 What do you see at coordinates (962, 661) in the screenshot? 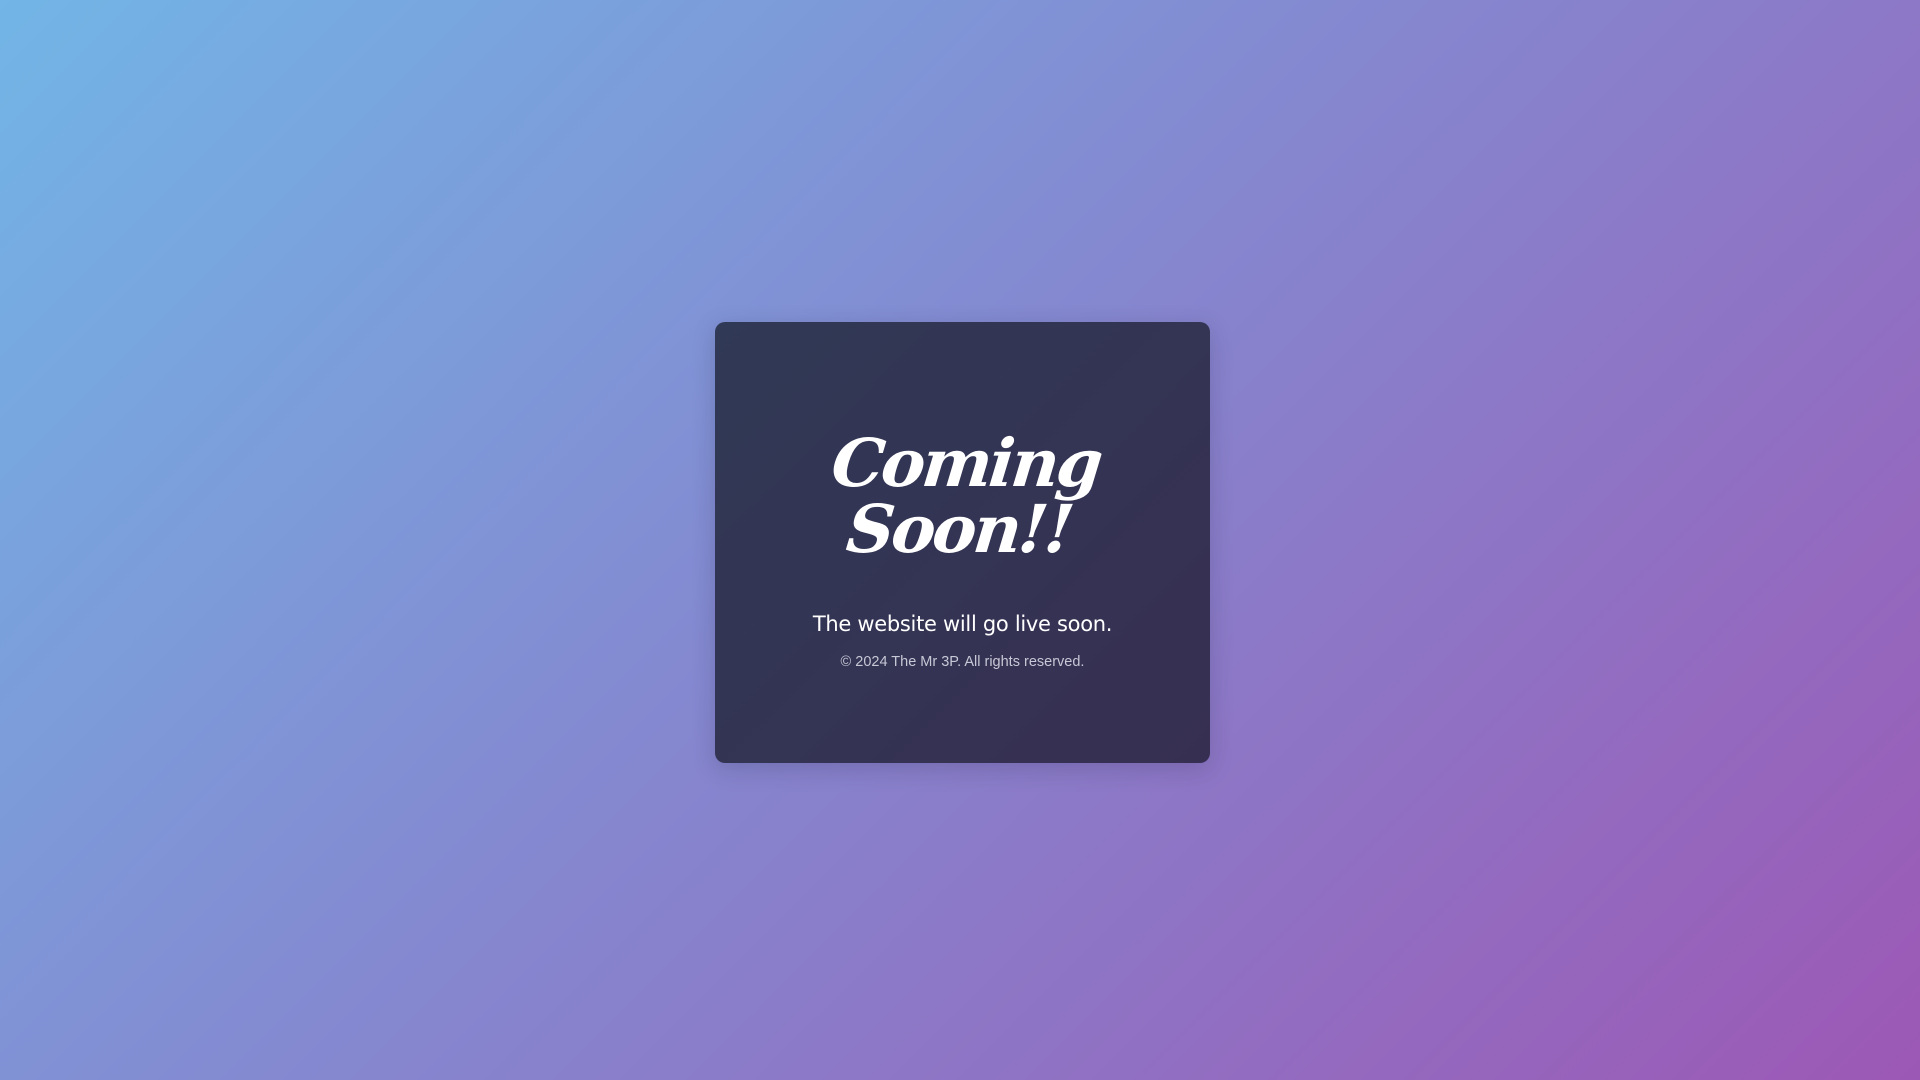
I see `copyright-notice: © 2024 The Mr 3P. All rights reserved.` at bounding box center [962, 661].